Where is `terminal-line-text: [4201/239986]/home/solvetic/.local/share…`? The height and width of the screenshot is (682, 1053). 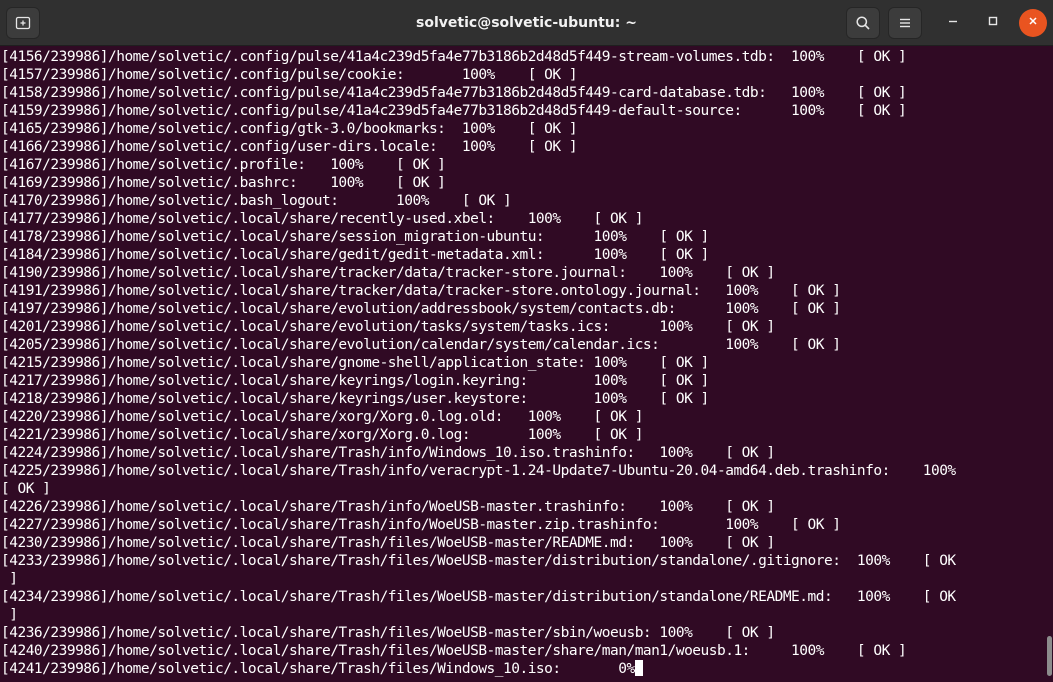
terminal-line-text: [4201/239986]/home/solvetic/.local/share… is located at coordinates (388, 327).